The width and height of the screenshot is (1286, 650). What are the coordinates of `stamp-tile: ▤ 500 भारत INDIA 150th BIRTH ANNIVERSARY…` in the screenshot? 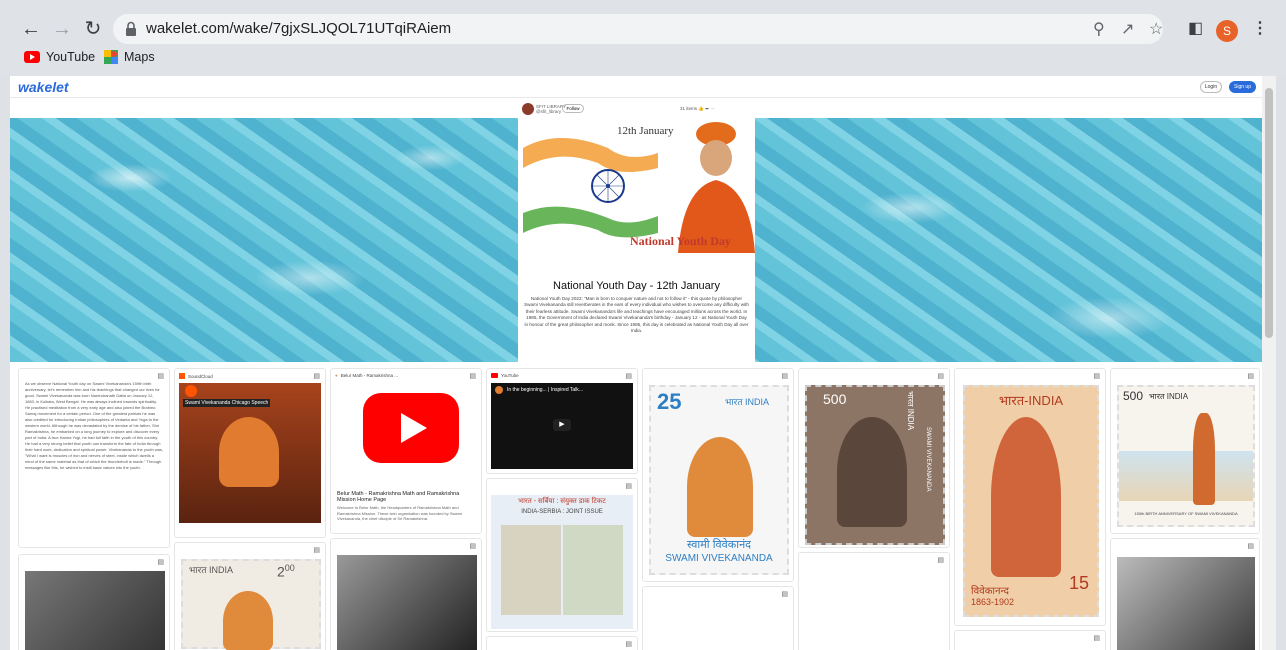 It's located at (1185, 451).